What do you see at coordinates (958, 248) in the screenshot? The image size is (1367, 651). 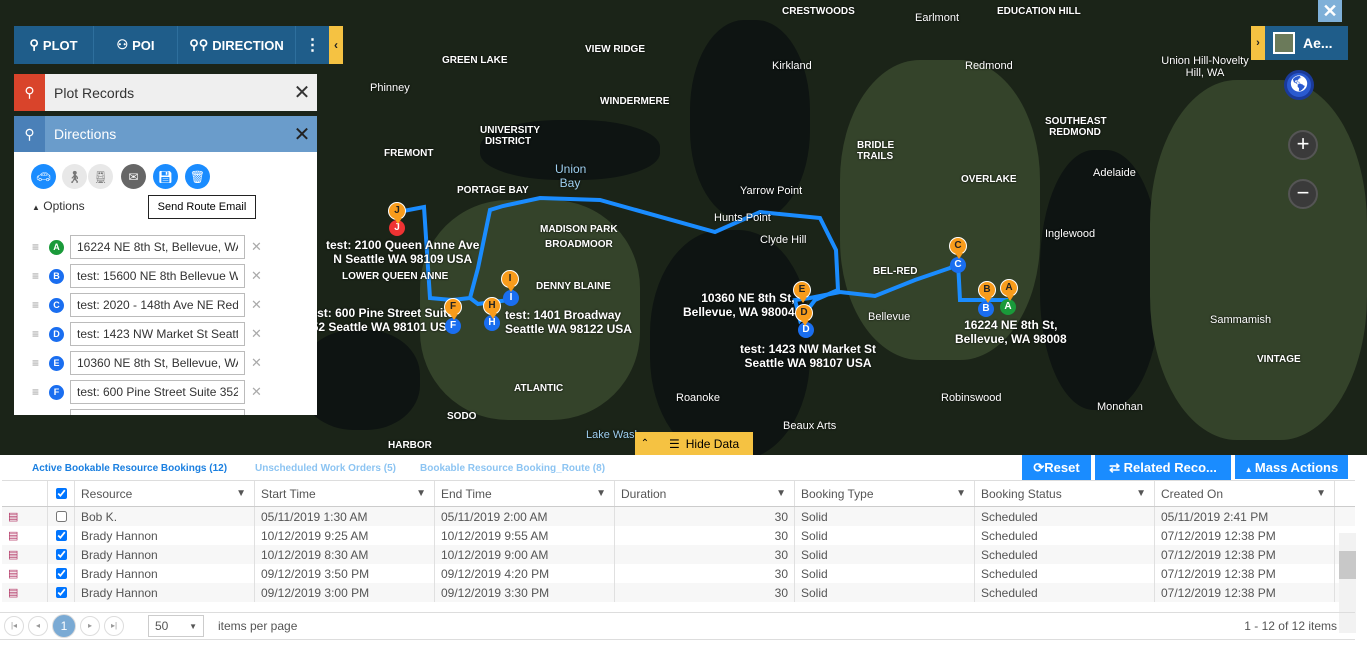 I see `pin-c: C` at bounding box center [958, 248].